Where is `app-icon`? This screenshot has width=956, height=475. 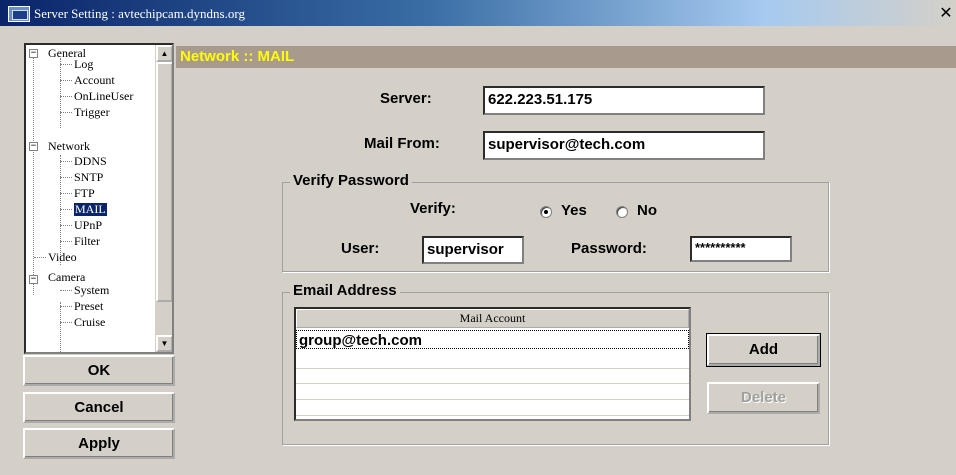
app-icon is located at coordinates (19, 14).